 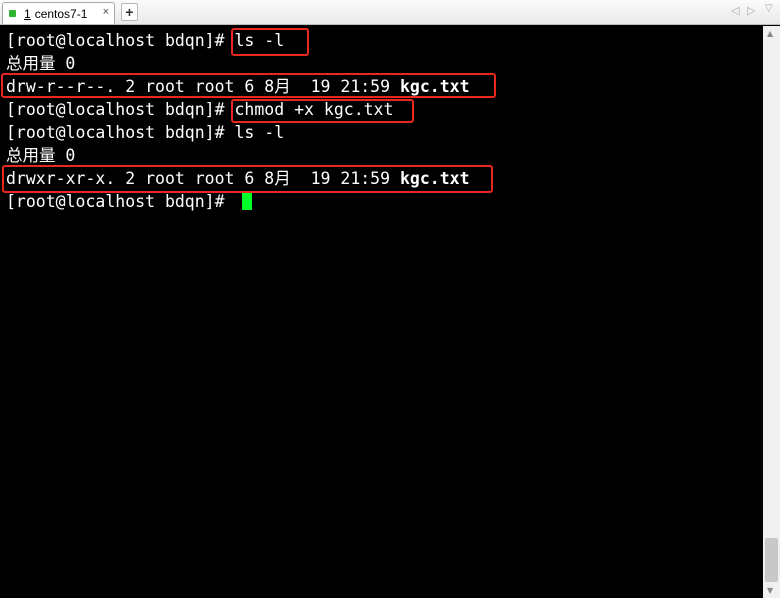 I want to click on tab-session: 1 centos7-1 ×, so click(x=58, y=13).